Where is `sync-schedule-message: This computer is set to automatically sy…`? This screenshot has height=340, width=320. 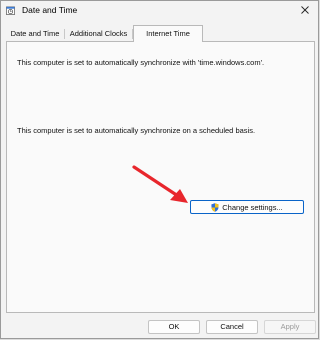
sync-schedule-message: This computer is set to automatically sy… is located at coordinates (136, 130).